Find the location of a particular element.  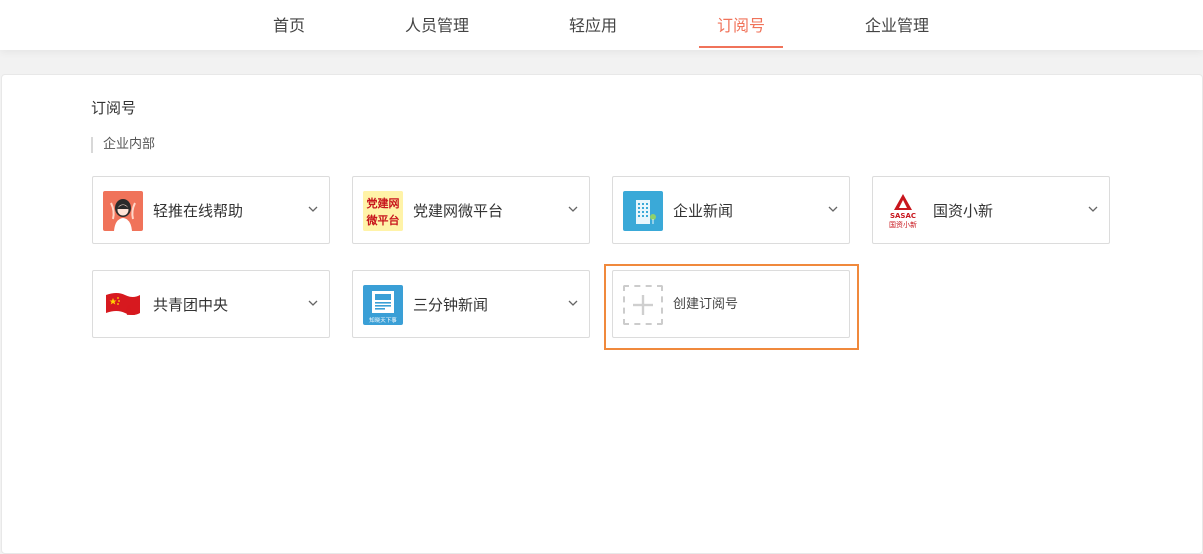

party-logo-top-text: 党建网 is located at coordinates (383, 203).